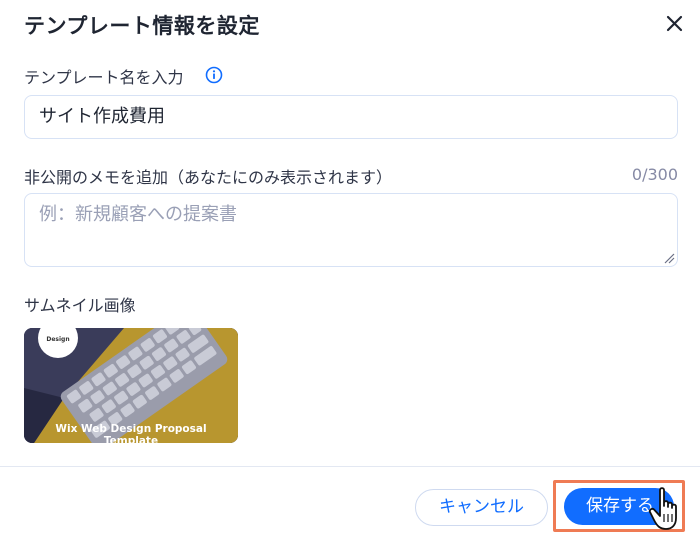 This screenshot has width=700, height=546. I want to click on thumbnail-caption-line2: Template, so click(131, 439).